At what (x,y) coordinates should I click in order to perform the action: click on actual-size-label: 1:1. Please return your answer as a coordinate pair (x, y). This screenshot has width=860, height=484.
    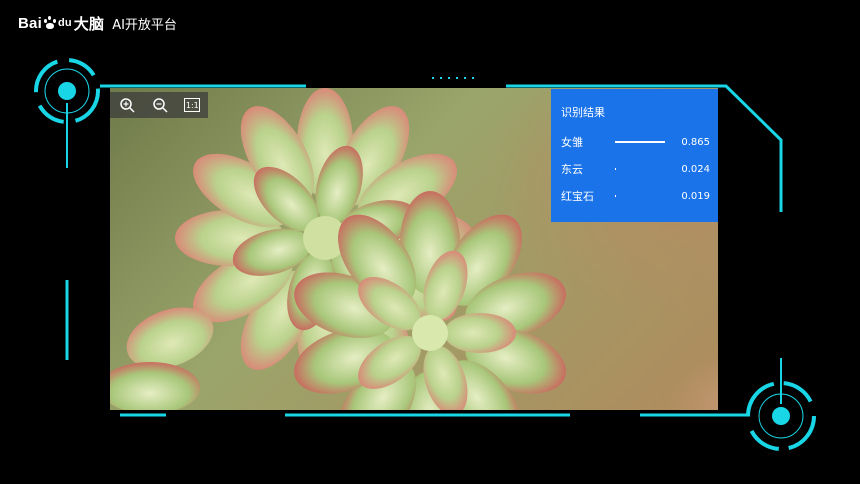
    Looking at the image, I should click on (192, 105).